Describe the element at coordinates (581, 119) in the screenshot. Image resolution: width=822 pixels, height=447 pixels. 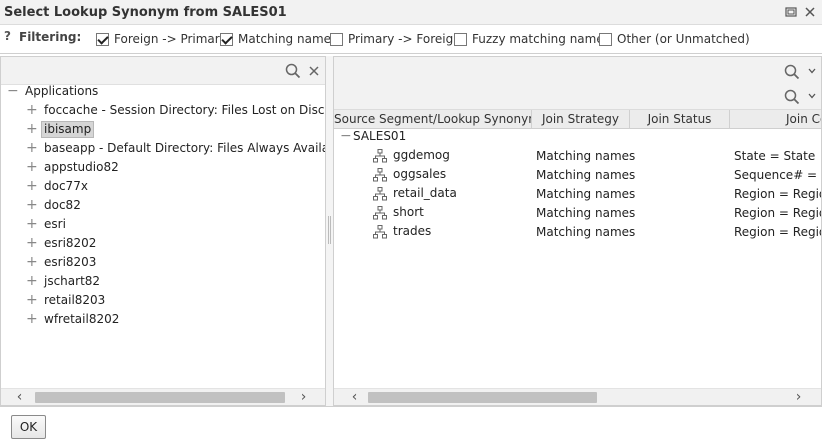
I see `column-header-join-strategy: Join Strategy` at that location.